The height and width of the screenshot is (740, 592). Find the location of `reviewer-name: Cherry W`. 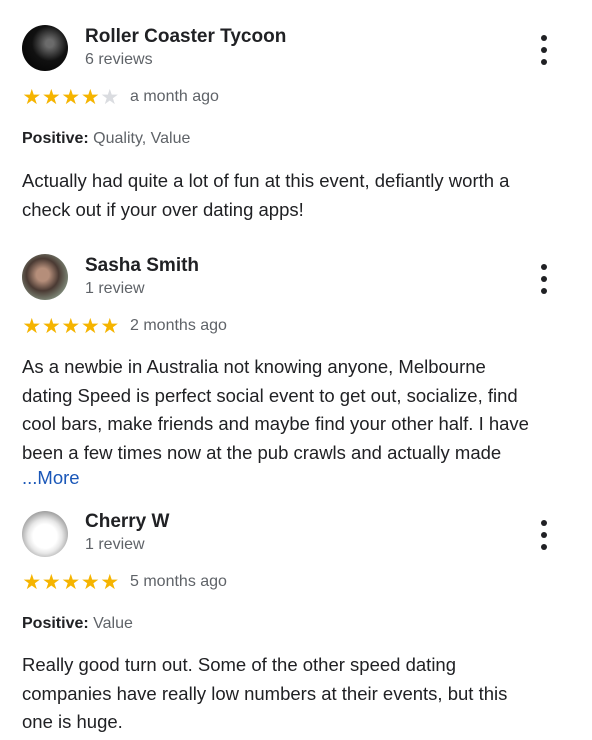

reviewer-name: Cherry W is located at coordinates (127, 522).